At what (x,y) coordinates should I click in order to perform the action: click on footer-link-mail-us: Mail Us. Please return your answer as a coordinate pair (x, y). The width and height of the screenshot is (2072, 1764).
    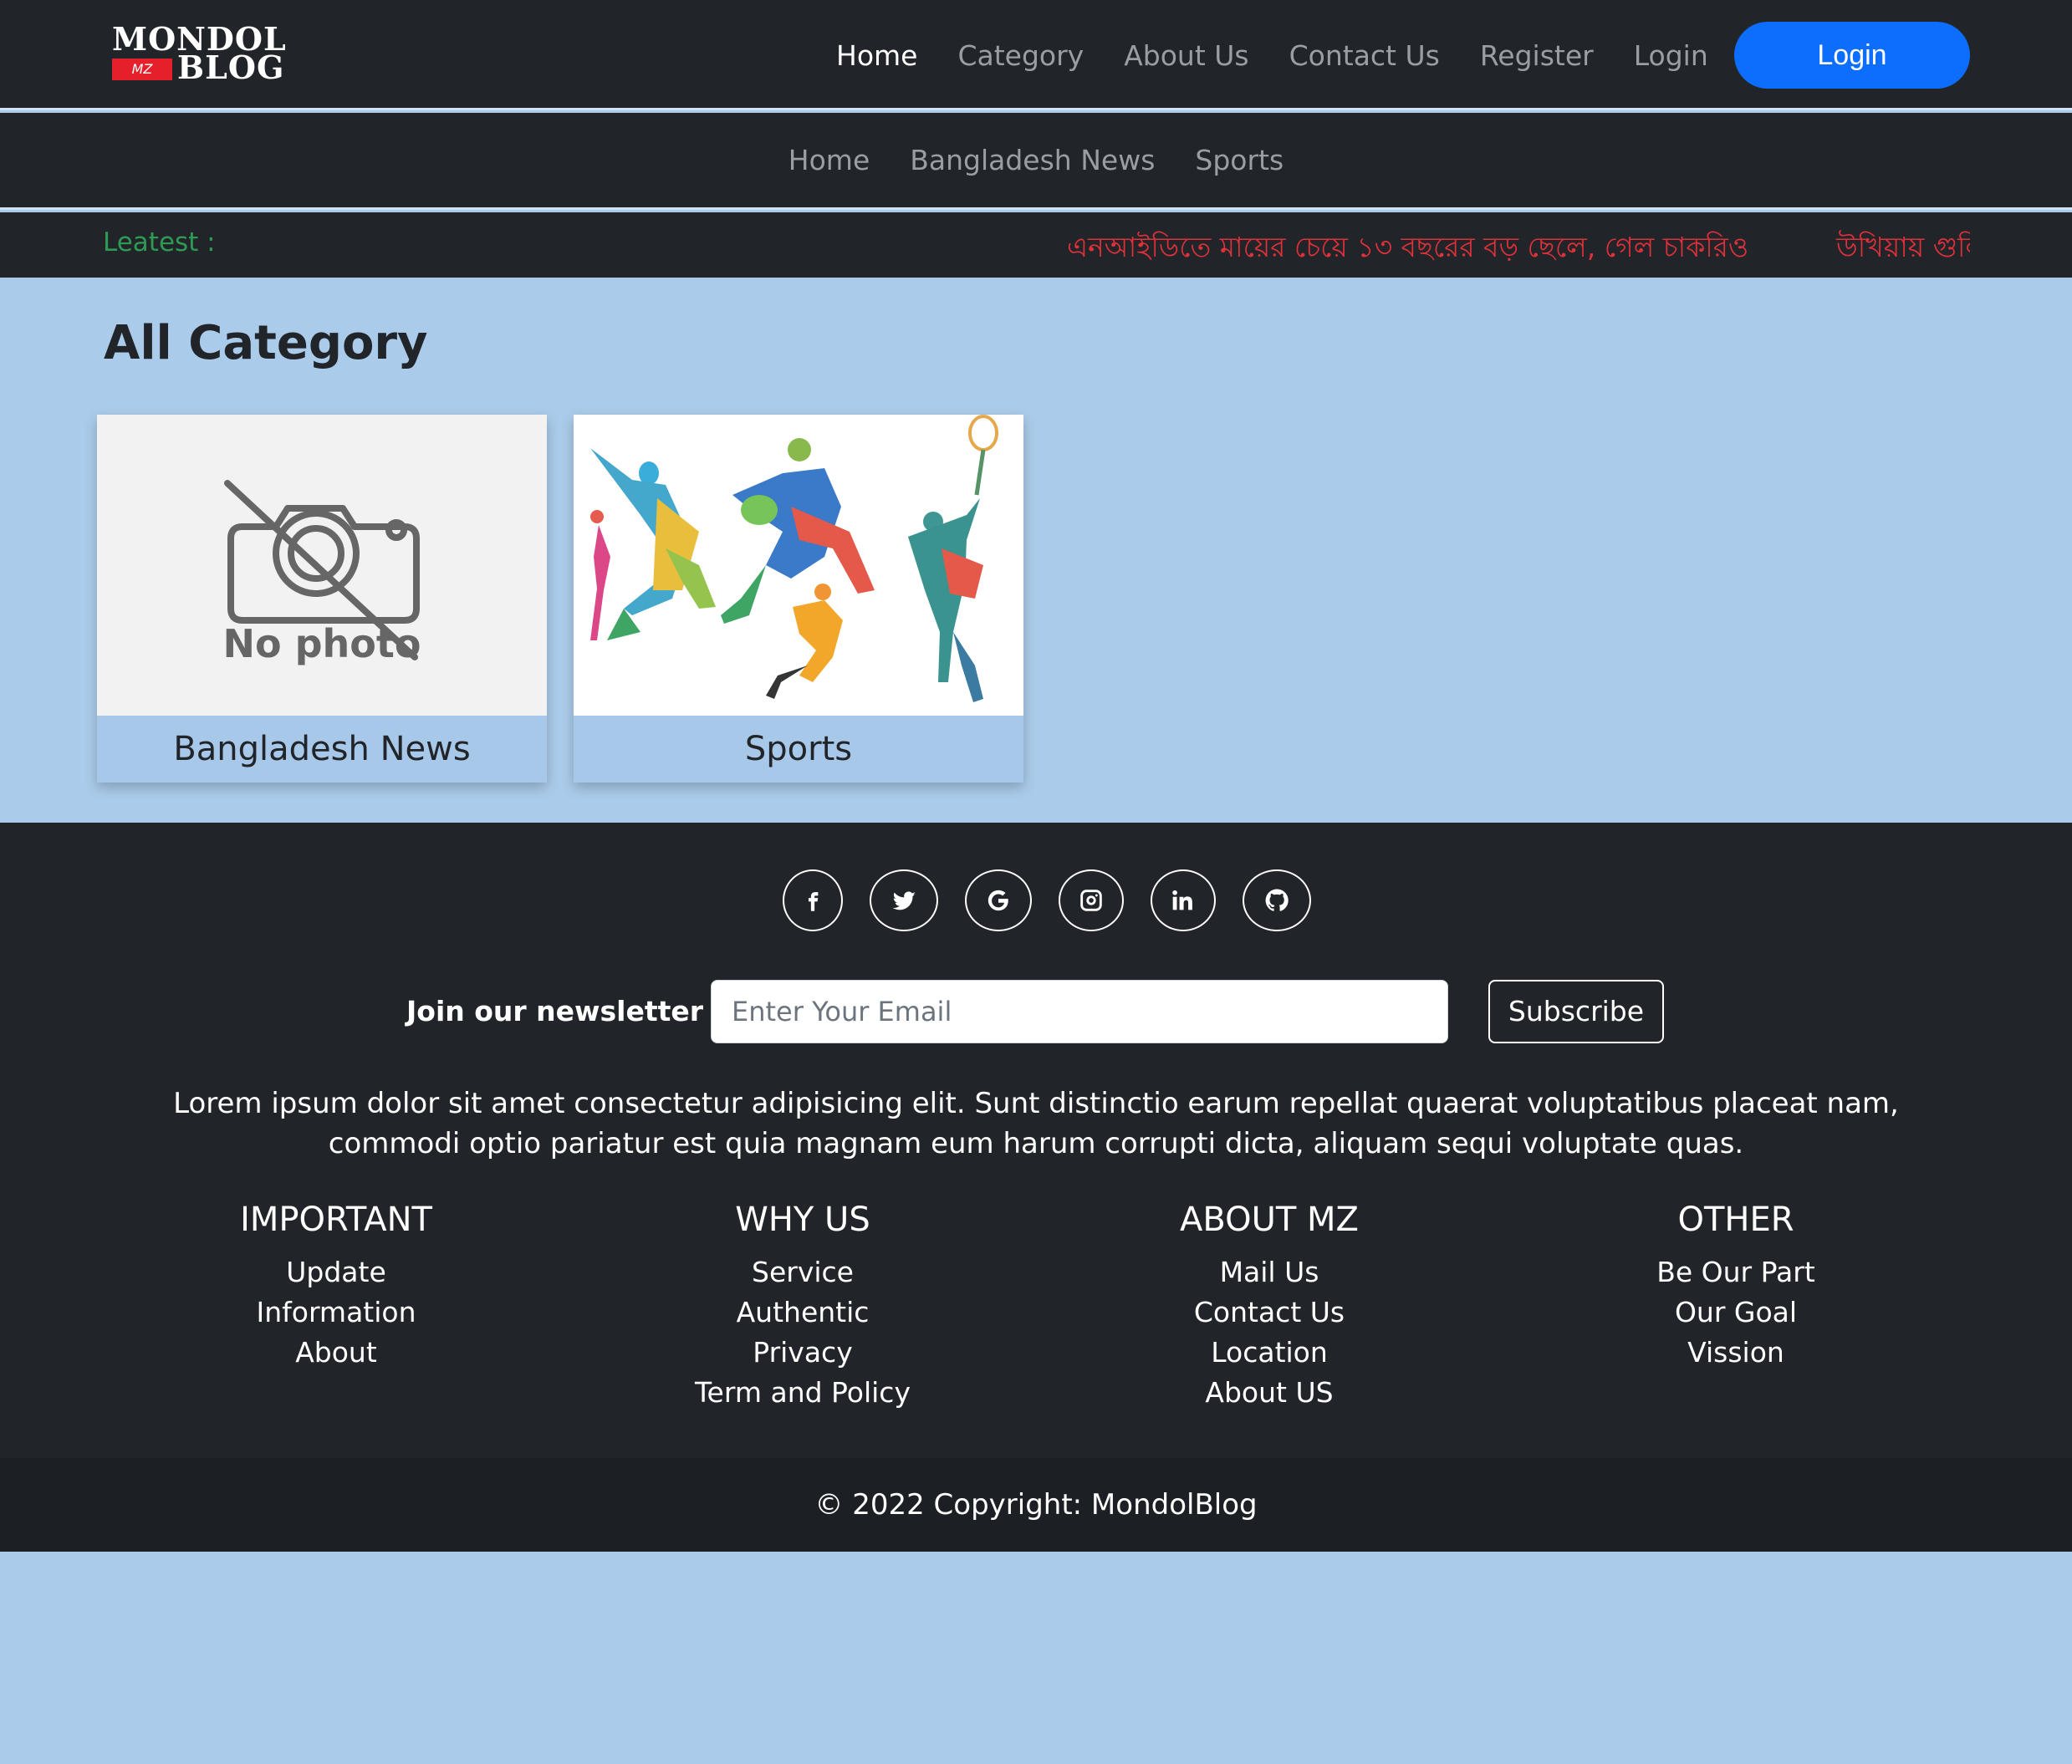
    Looking at the image, I should click on (1269, 1272).